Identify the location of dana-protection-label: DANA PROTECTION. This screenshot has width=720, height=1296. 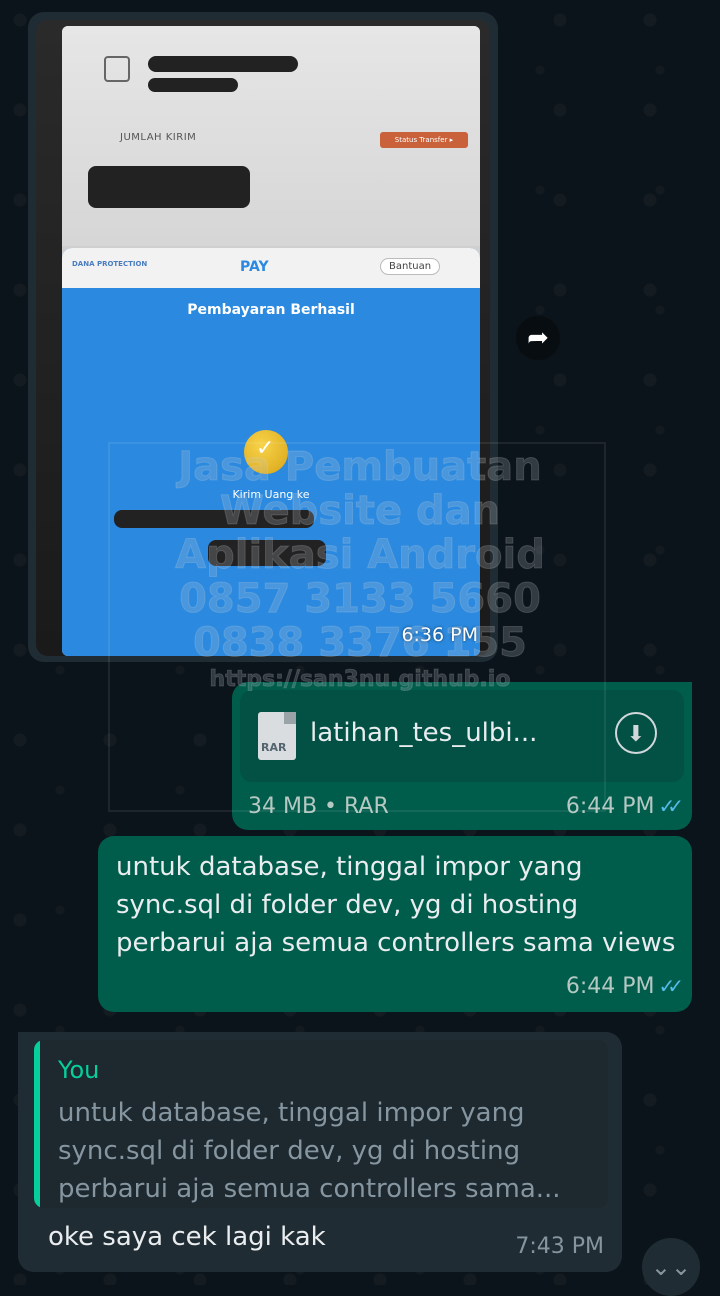
(110, 264).